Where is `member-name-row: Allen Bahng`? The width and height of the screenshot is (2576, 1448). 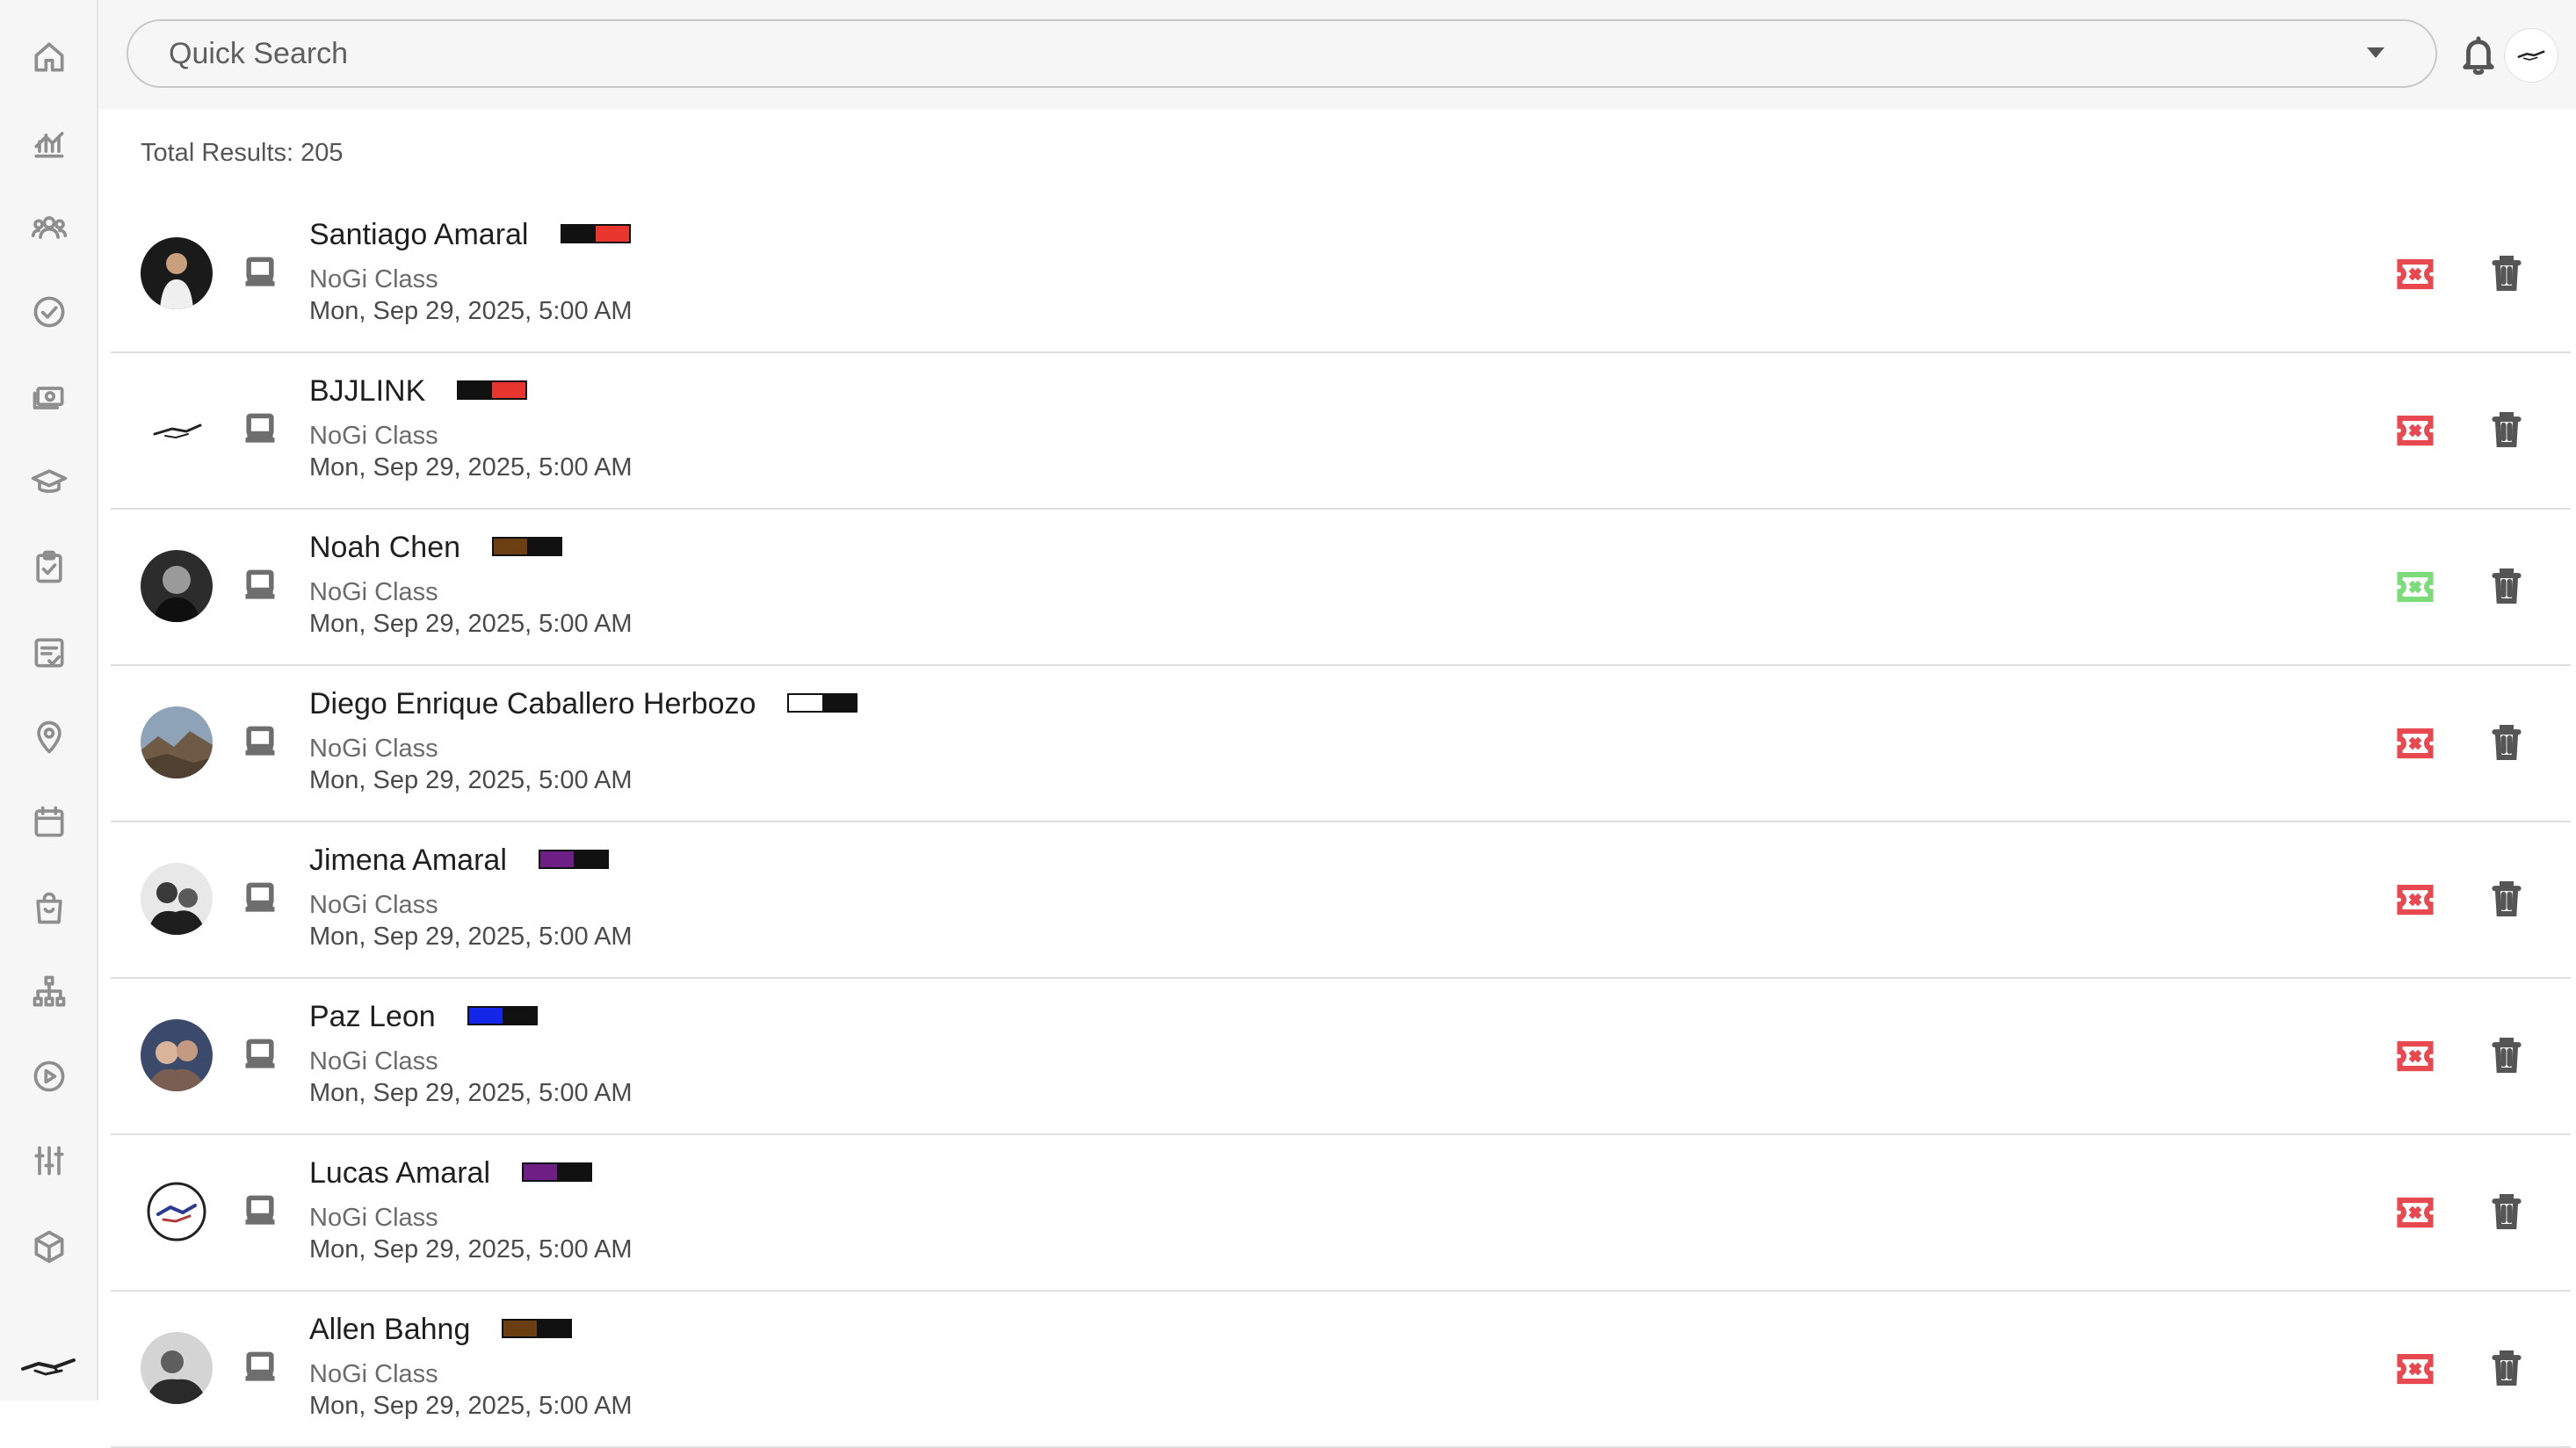 member-name-row: Allen Bahng is located at coordinates (441, 1330).